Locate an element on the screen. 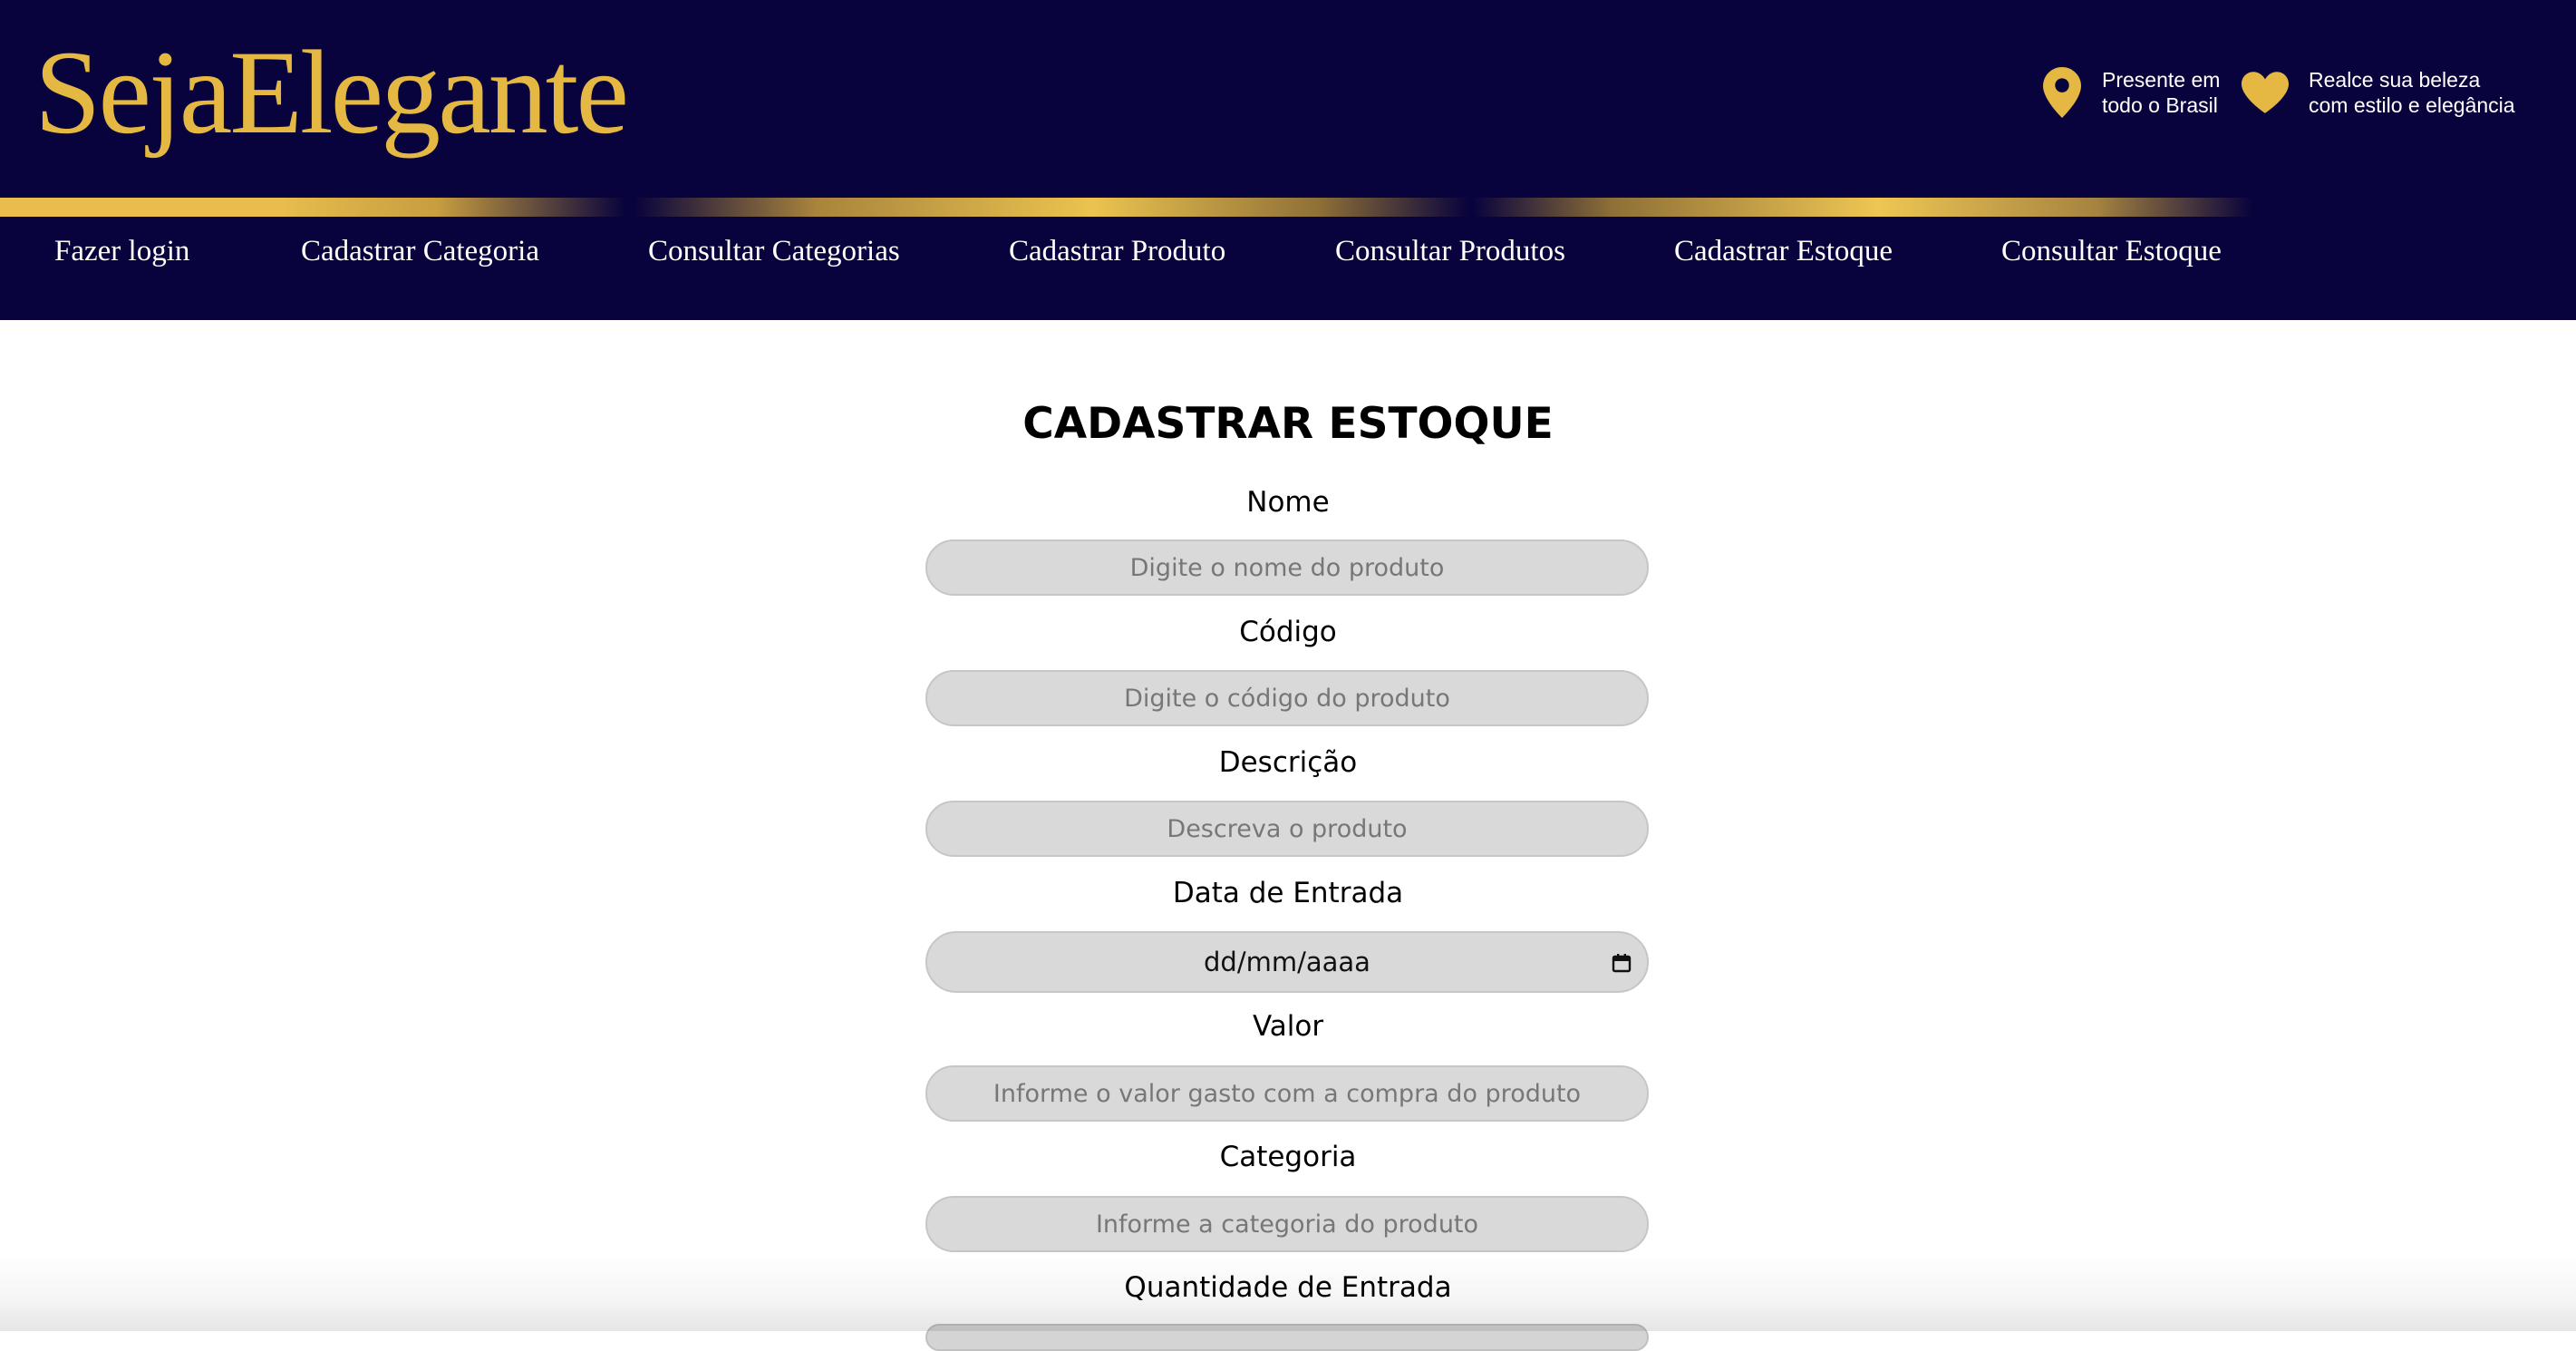  categoria-input is located at coordinates (1287, 1224).